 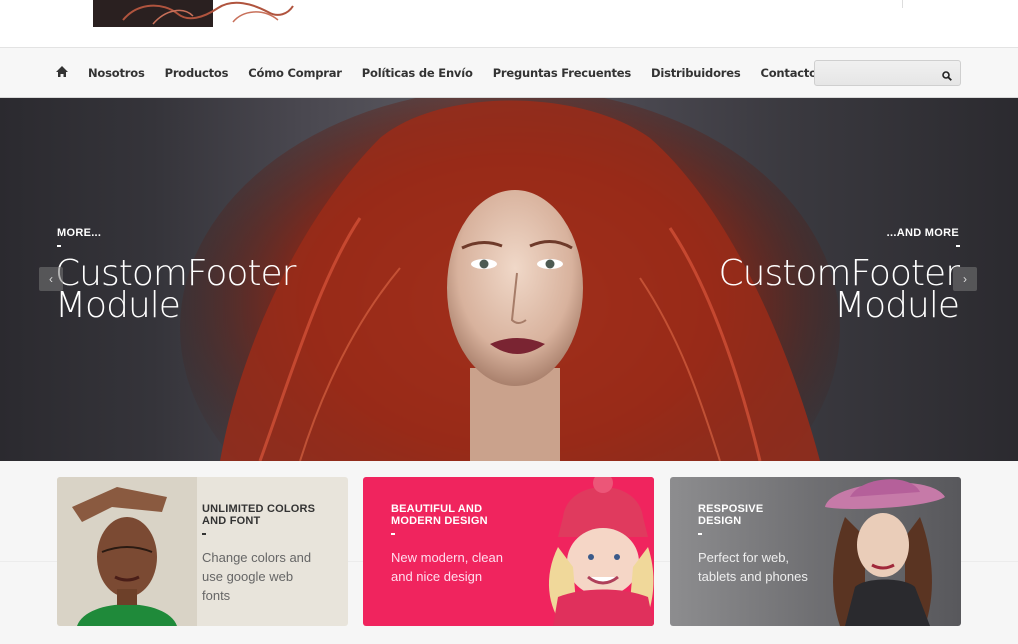 I want to click on slider-prev-button: ‹, so click(x=51, y=279).